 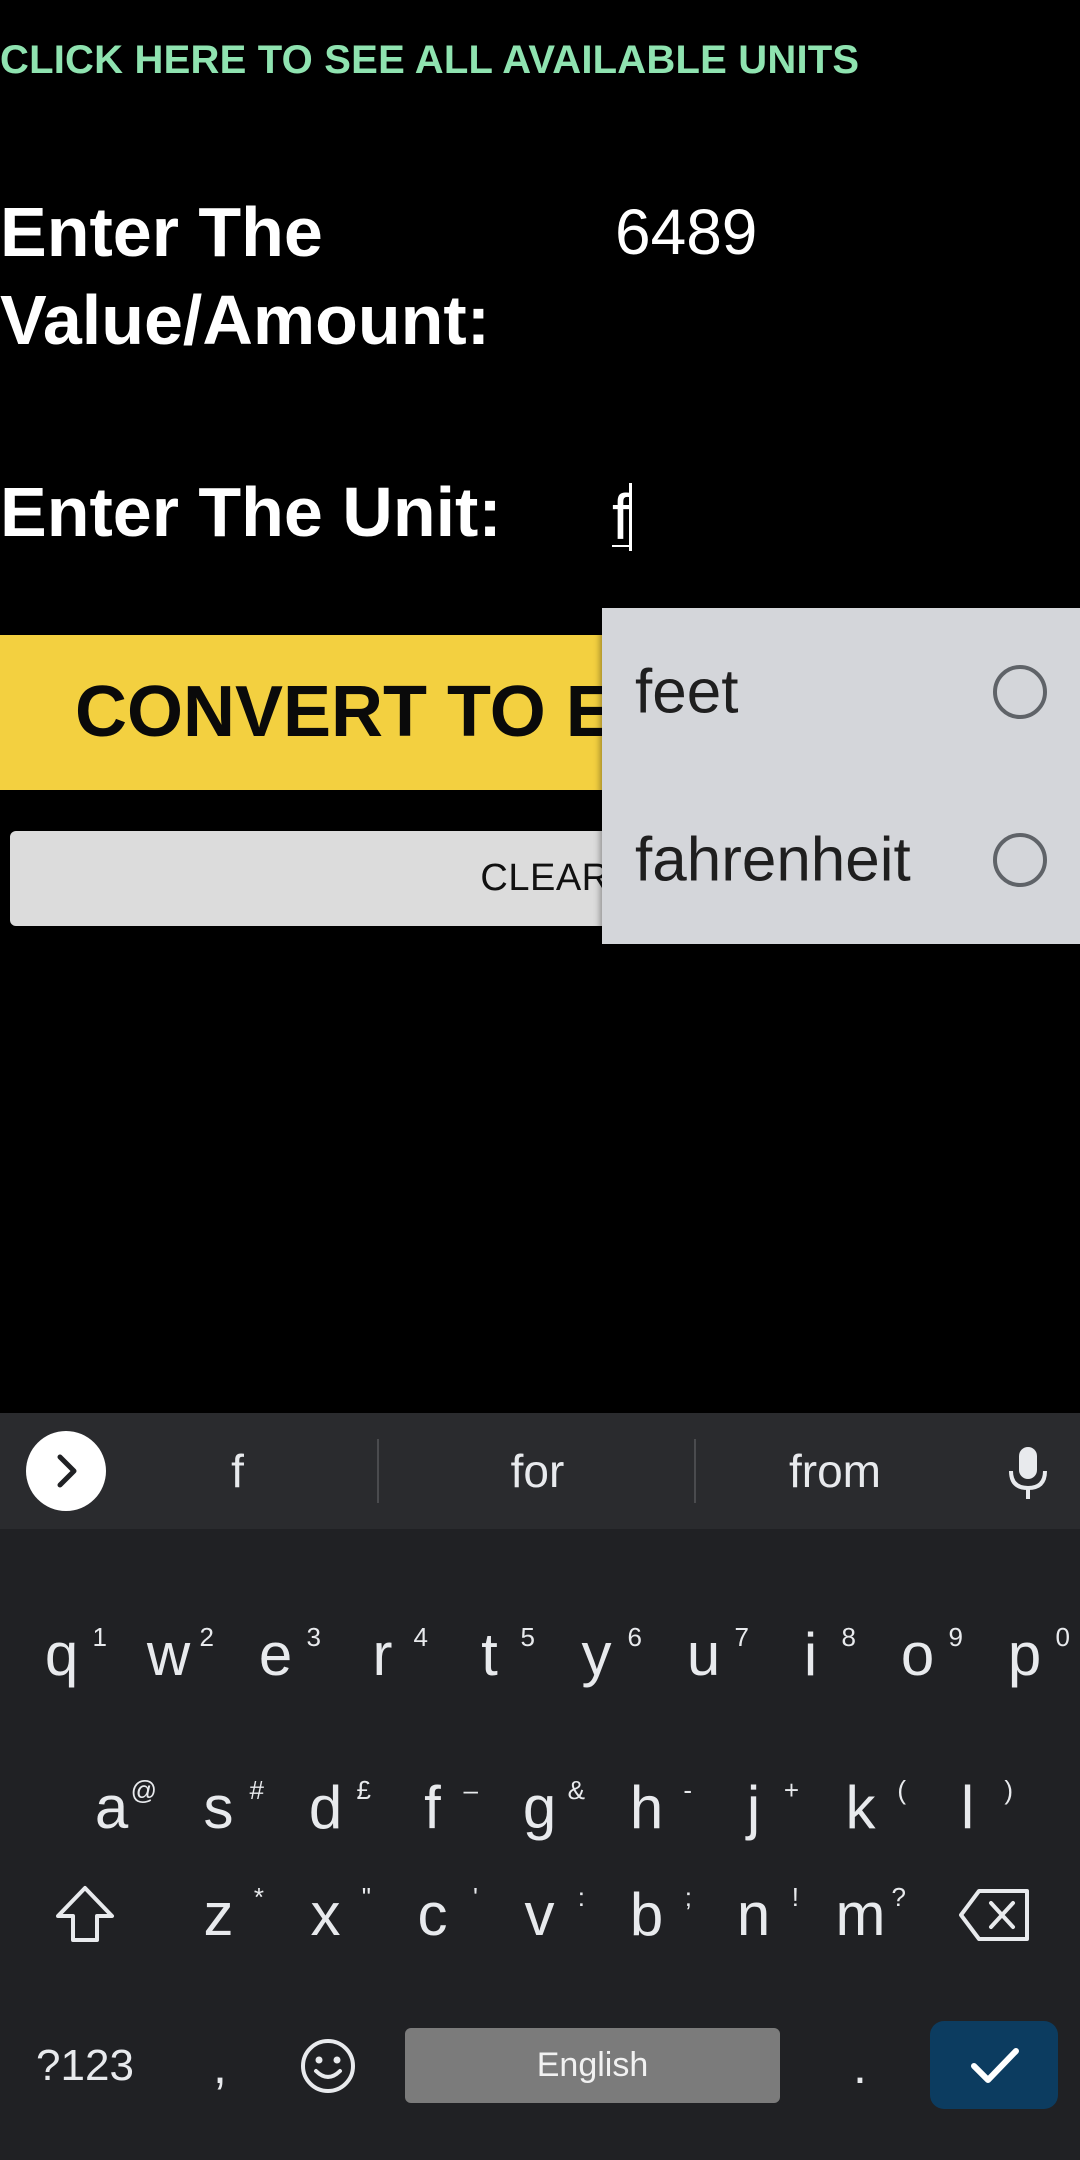 I want to click on key-hint: 0, so click(x=1062, y=1637).